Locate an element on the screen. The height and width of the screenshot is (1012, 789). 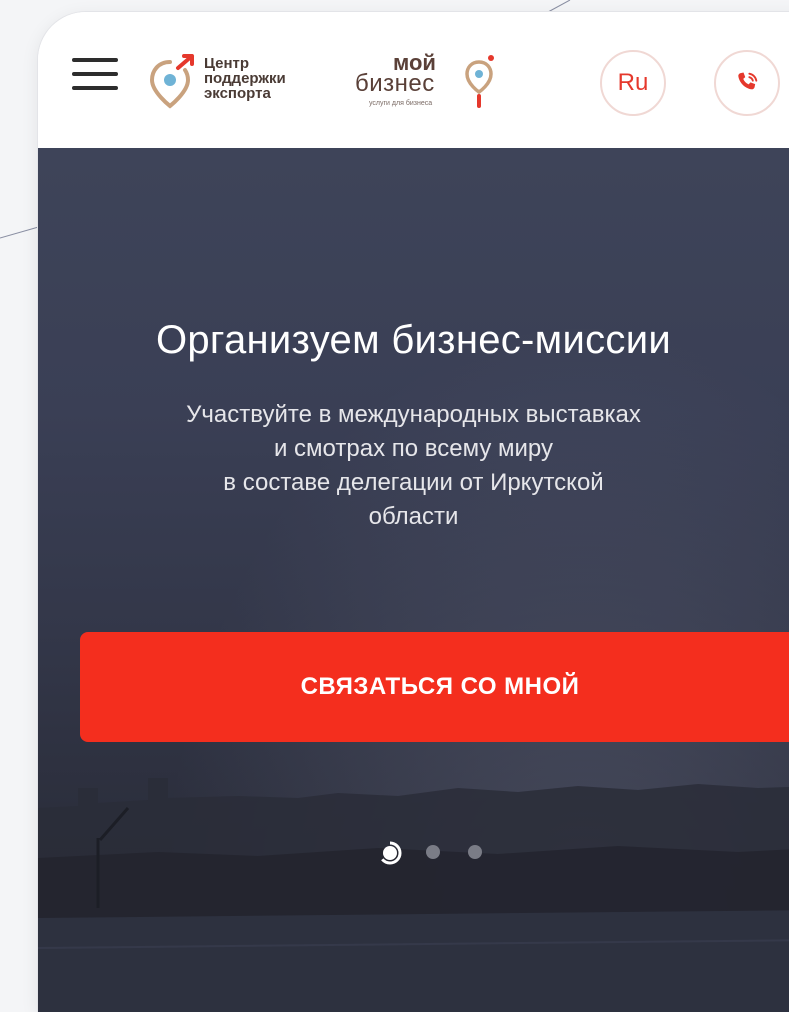
hero-title: Организуем бизнес-миссии is located at coordinates (413, 340).